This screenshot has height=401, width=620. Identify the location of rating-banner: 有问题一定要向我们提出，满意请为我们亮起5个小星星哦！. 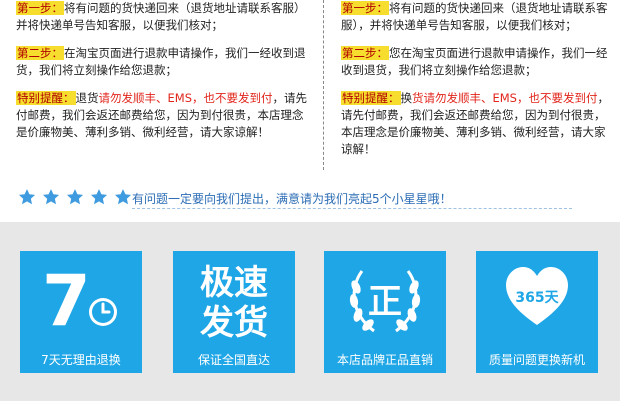
(314, 198).